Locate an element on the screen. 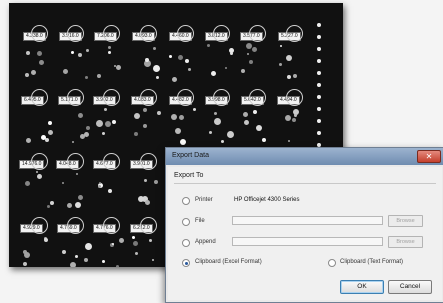  section-divider is located at coordinates (305, 183).